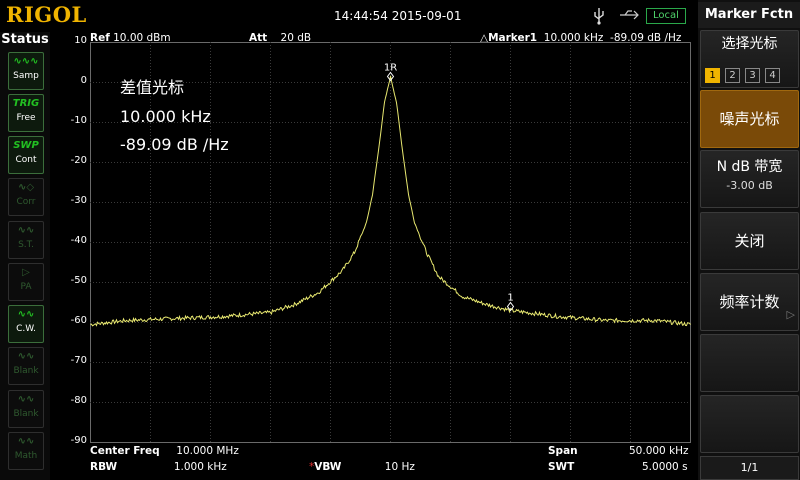 The image size is (800, 480). I want to click on status-button-cw: ∿∿ C.W., so click(26, 324).